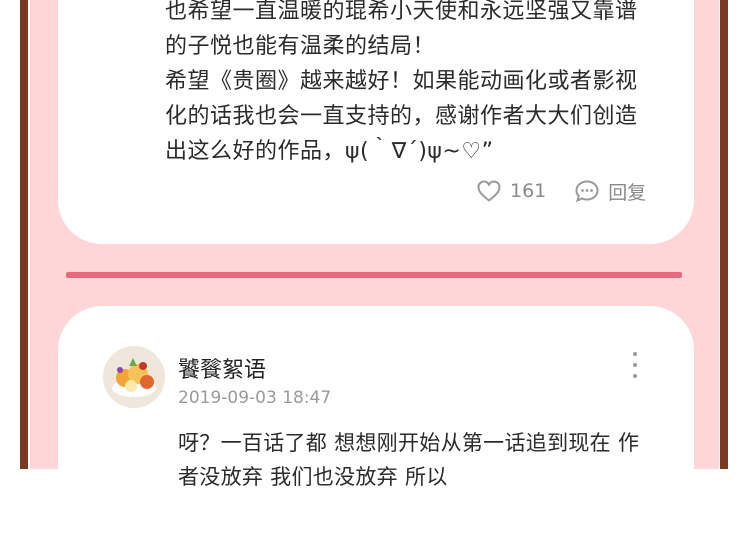 The image size is (750, 546). Describe the element at coordinates (255, 398) in the screenshot. I see `timestamp: 2019-09-03 18:47` at that location.